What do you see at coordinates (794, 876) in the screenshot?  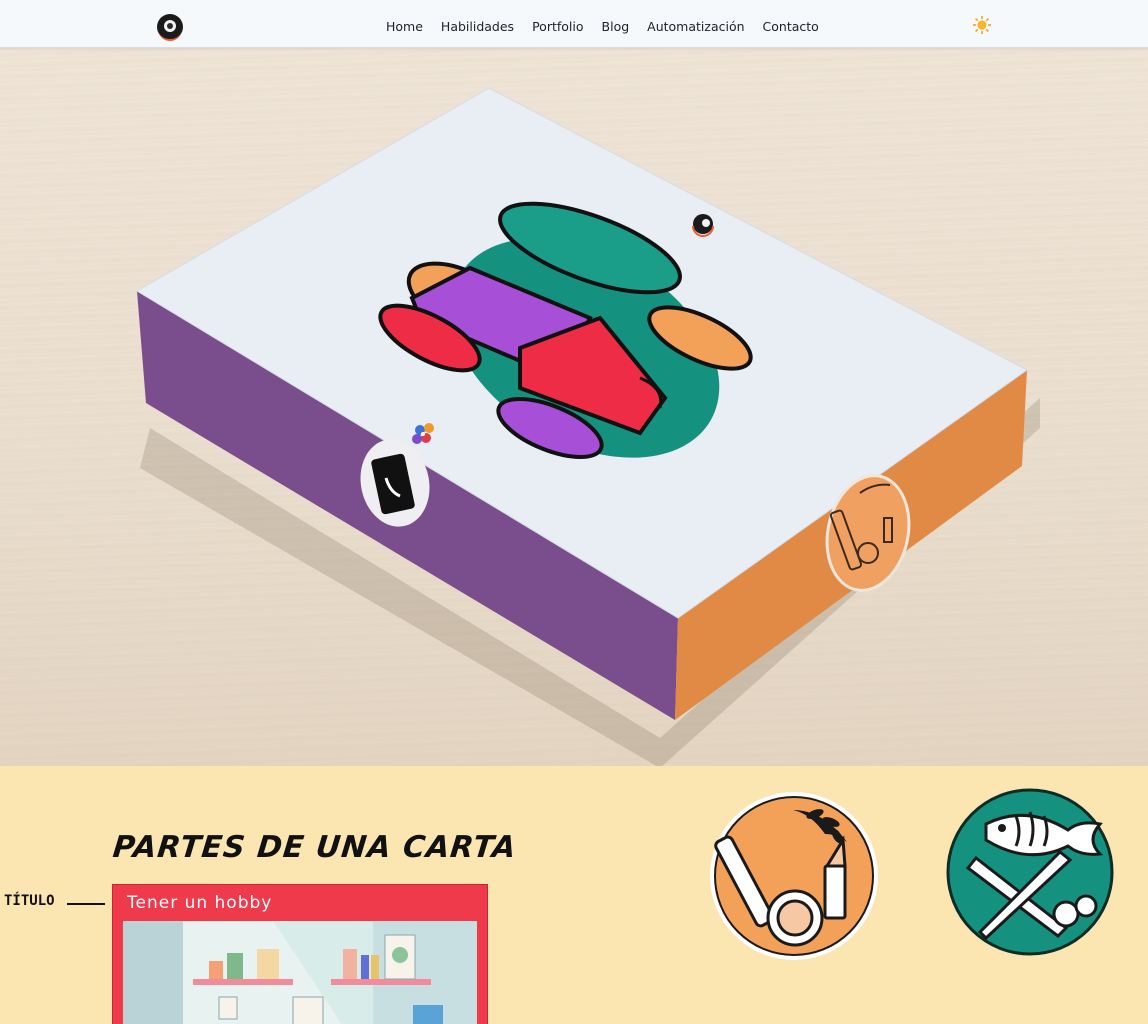 I see `beauty-comb-lipstick-icon` at bounding box center [794, 876].